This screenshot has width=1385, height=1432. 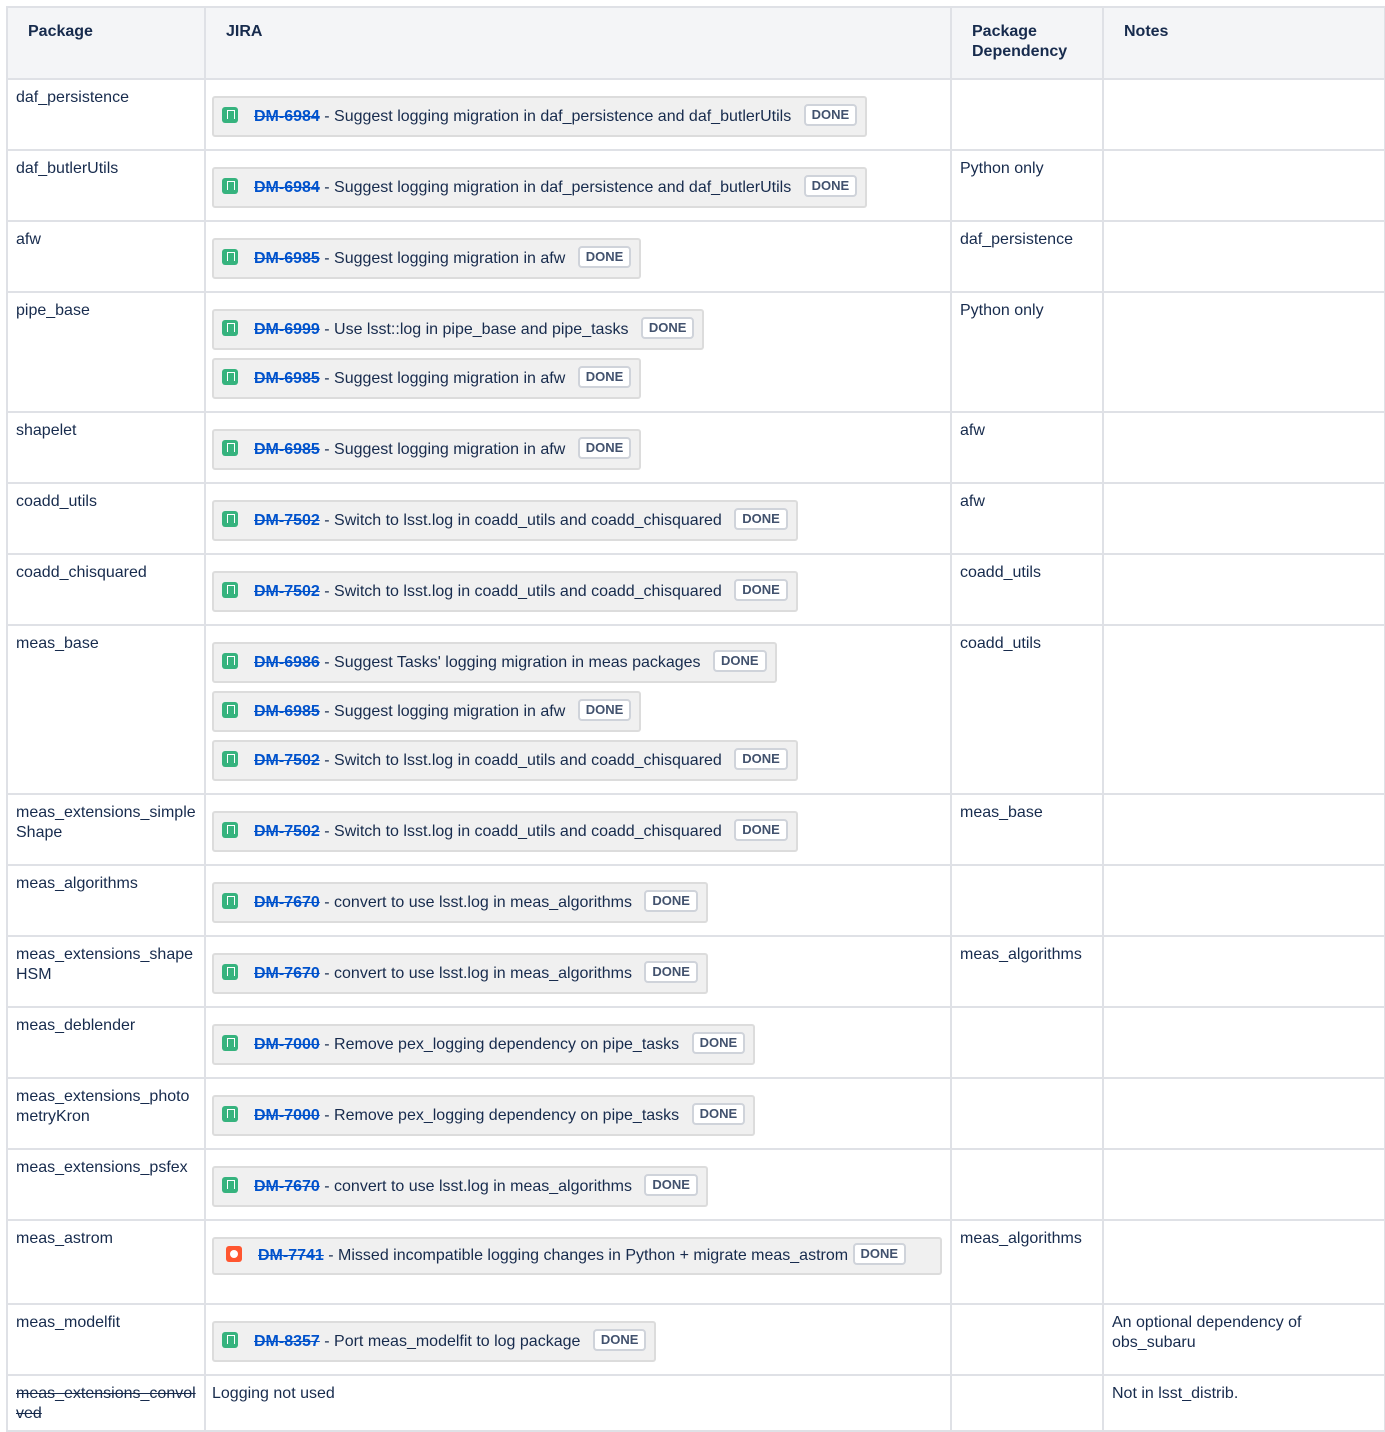 I want to click on dependency-cell: coadd_utils, so click(x=1027, y=709).